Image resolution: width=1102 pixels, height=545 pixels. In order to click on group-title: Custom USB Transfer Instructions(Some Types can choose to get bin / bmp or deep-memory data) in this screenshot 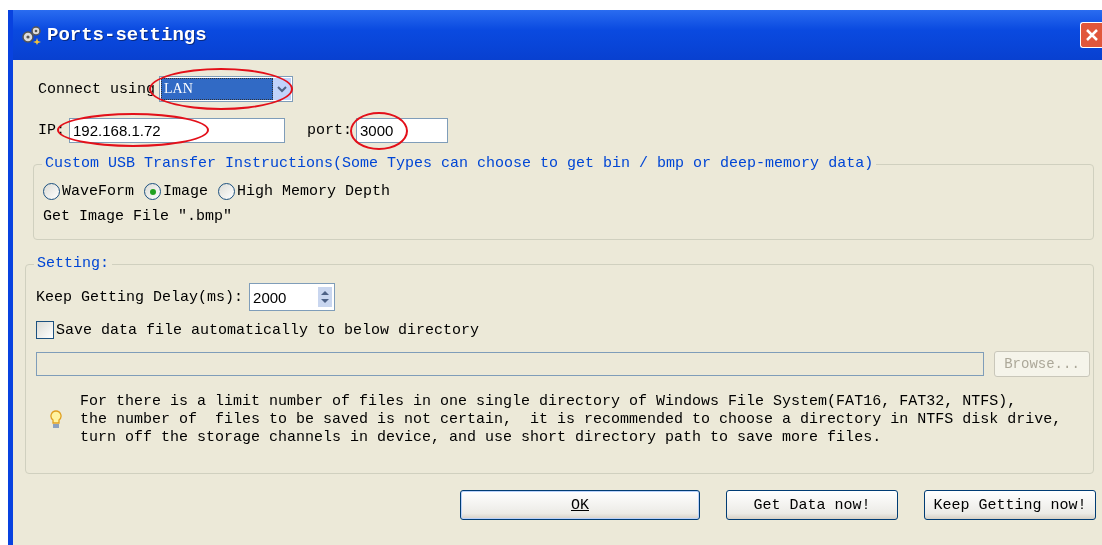, I will do `click(459, 163)`.